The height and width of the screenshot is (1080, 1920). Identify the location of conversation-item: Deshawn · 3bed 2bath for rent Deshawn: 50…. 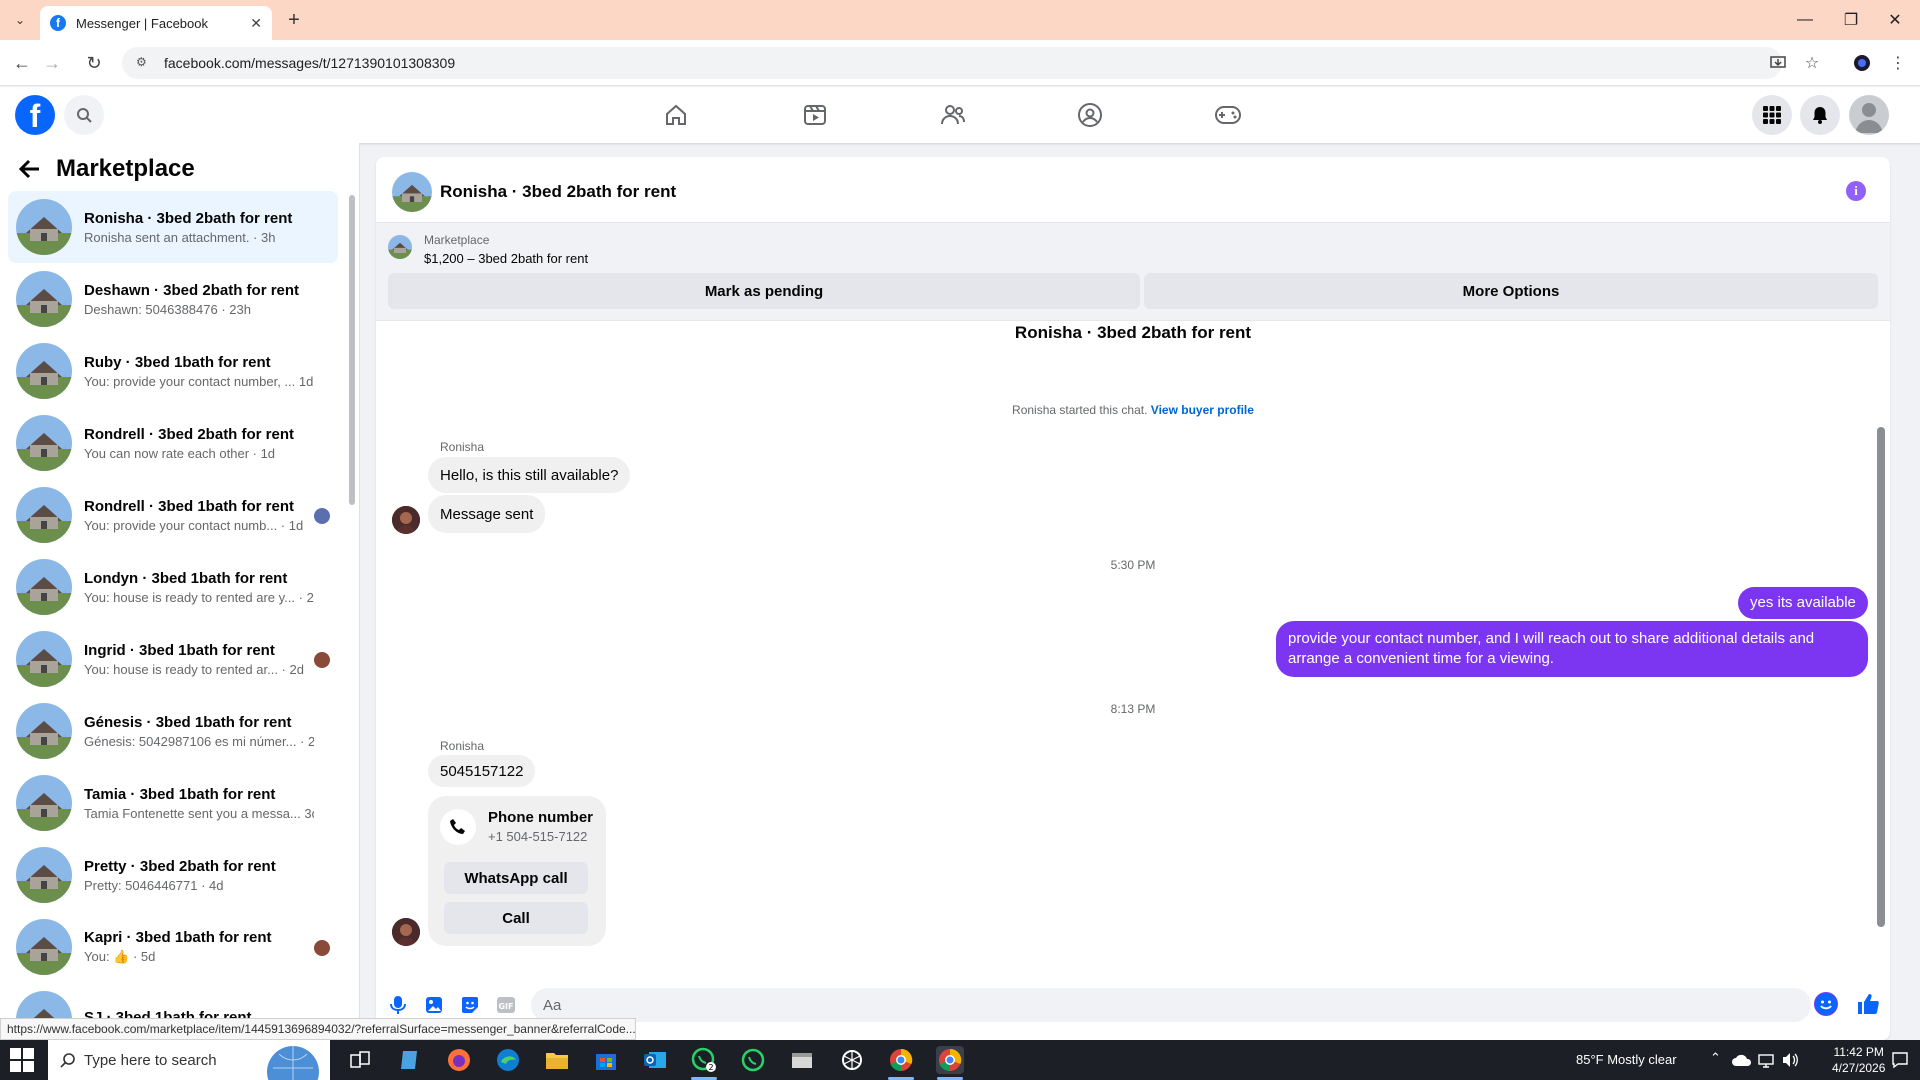
(173, 299).